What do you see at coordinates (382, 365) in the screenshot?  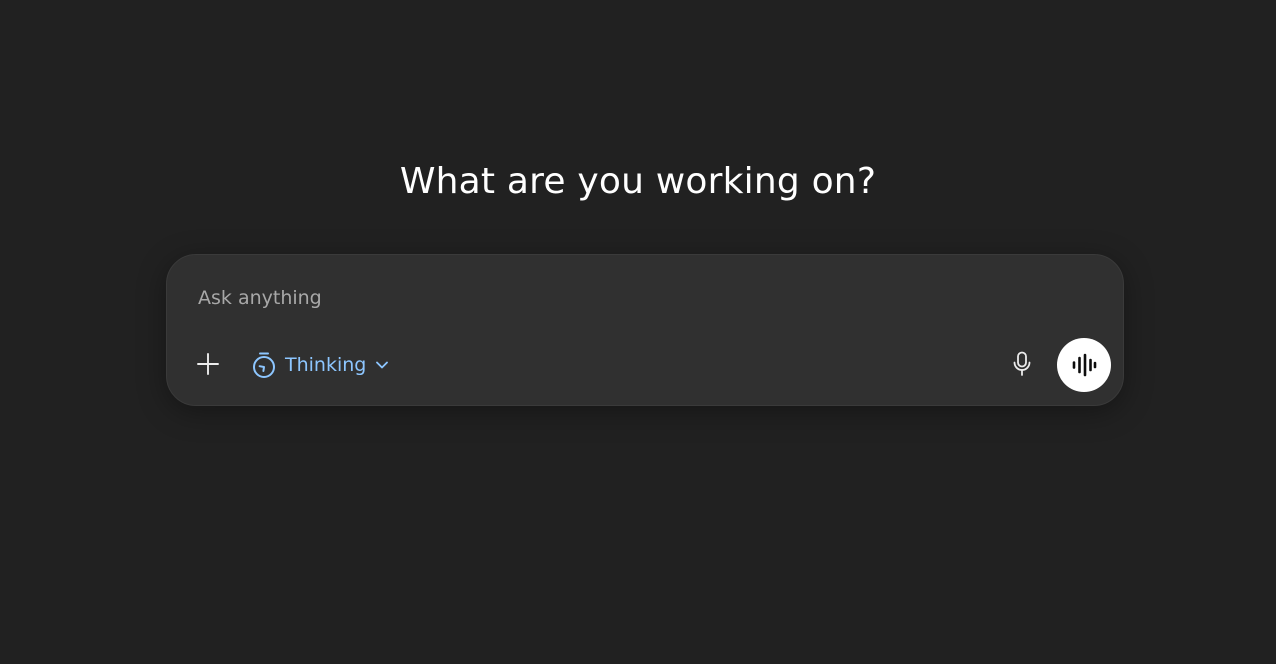 I see `chevron-down-icon` at bounding box center [382, 365].